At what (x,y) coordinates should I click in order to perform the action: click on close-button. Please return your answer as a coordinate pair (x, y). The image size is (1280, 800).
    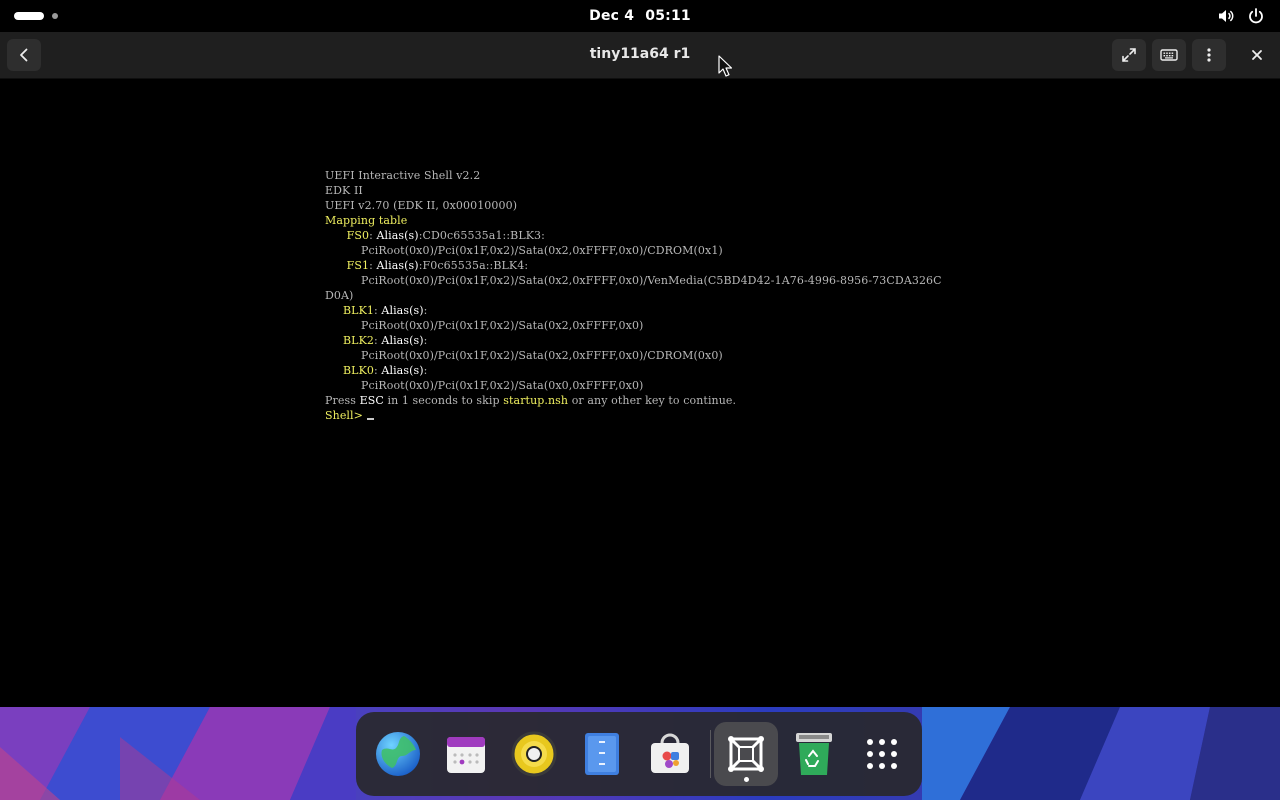
    Looking at the image, I should click on (1257, 55).